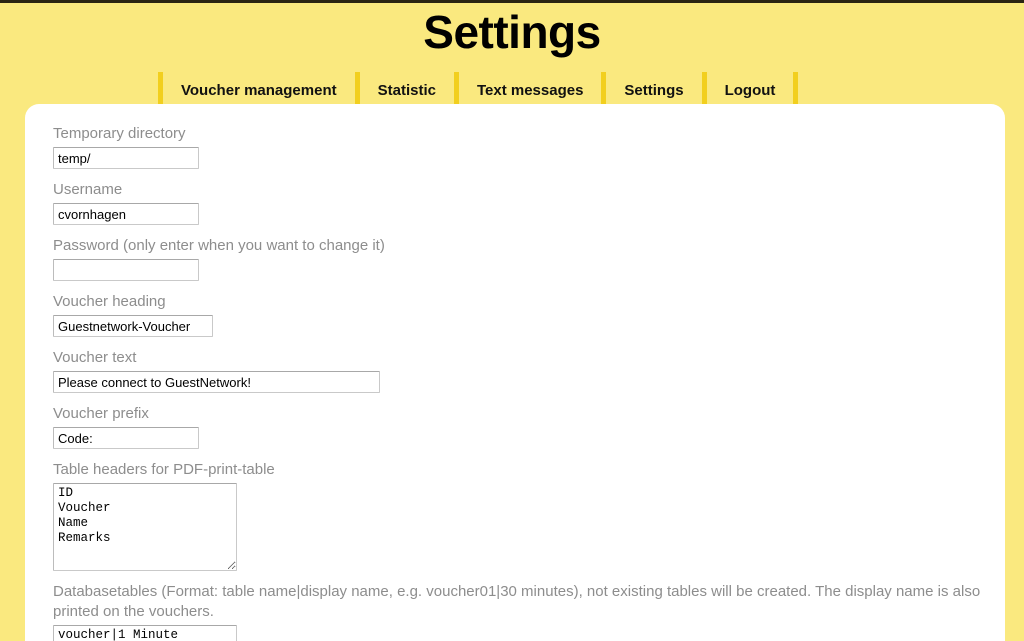 The height and width of the screenshot is (641, 1024). Describe the element at coordinates (95, 357) in the screenshot. I see `label-voucher-text: Voucher text` at that location.